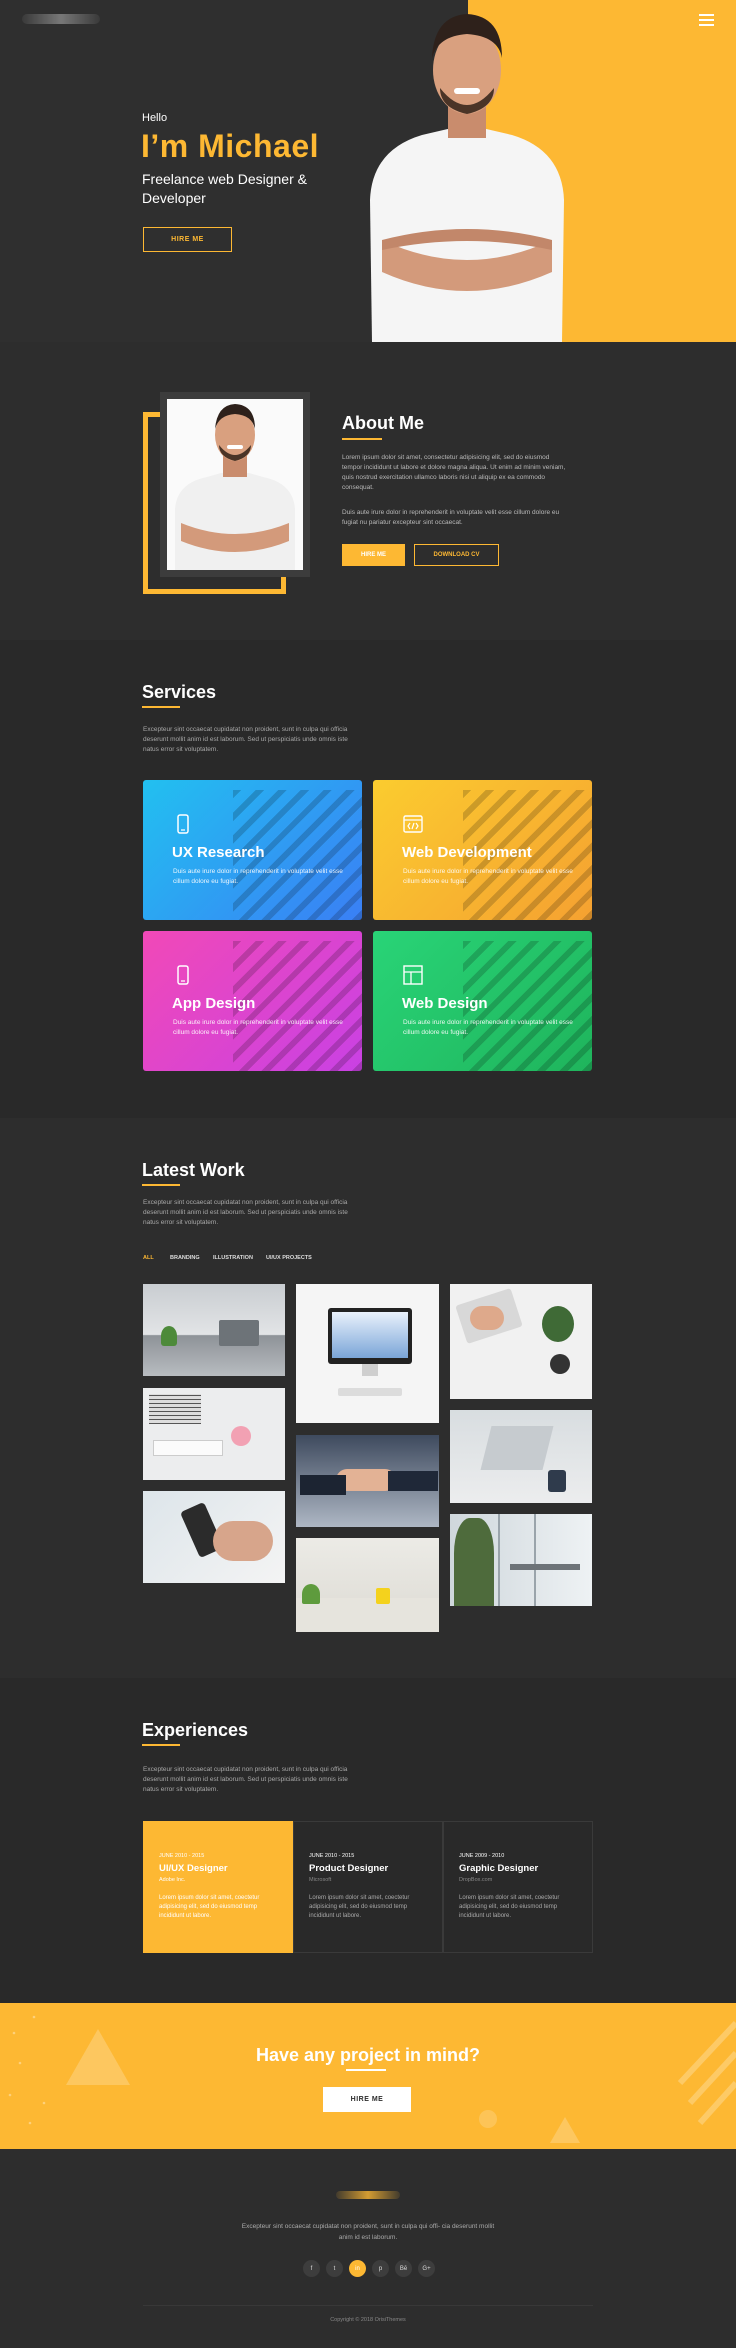 This screenshot has width=736, height=2348. What do you see at coordinates (195, 1730) in the screenshot?
I see `experiences-title: Experiences` at bounding box center [195, 1730].